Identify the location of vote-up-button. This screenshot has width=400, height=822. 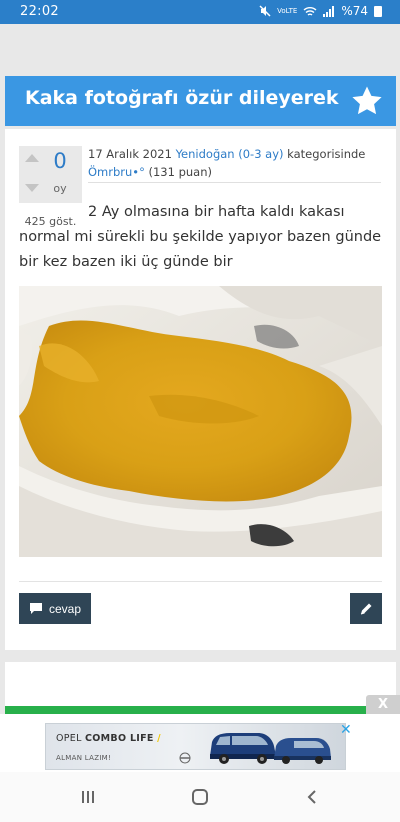
(32, 158).